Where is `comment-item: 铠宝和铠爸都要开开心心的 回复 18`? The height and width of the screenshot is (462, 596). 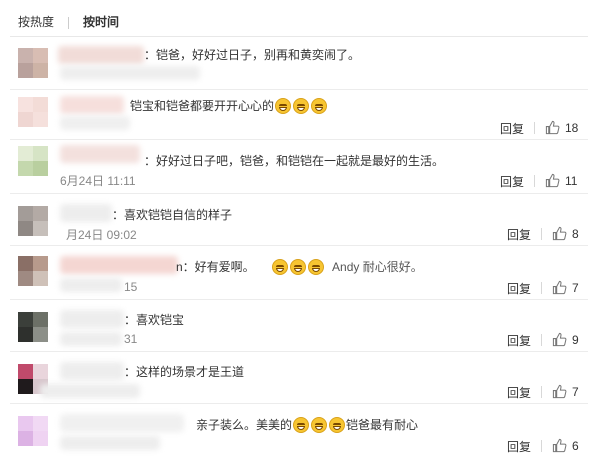 comment-item: 铠宝和铠爸都要开开心心的 回复 18 is located at coordinates (298, 115).